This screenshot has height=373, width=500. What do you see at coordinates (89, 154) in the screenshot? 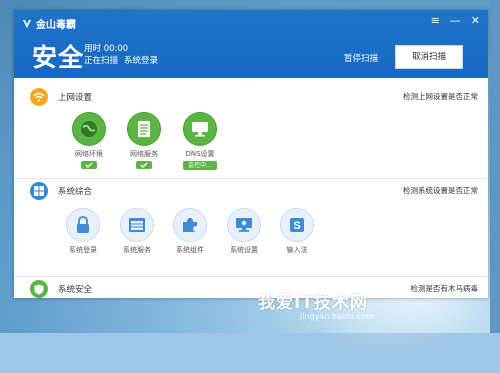
I see `item-label: 网络环境` at bounding box center [89, 154].